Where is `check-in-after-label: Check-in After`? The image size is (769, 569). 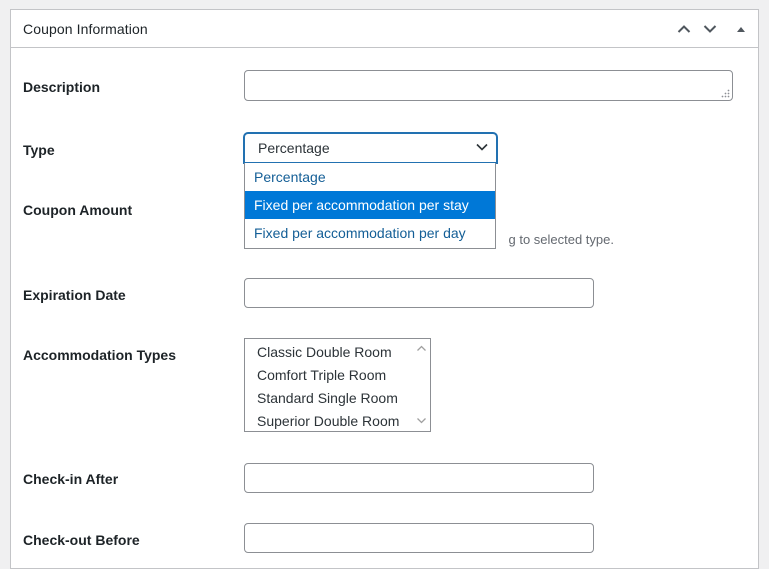
check-in-after-label: Check-in After is located at coordinates (71, 479).